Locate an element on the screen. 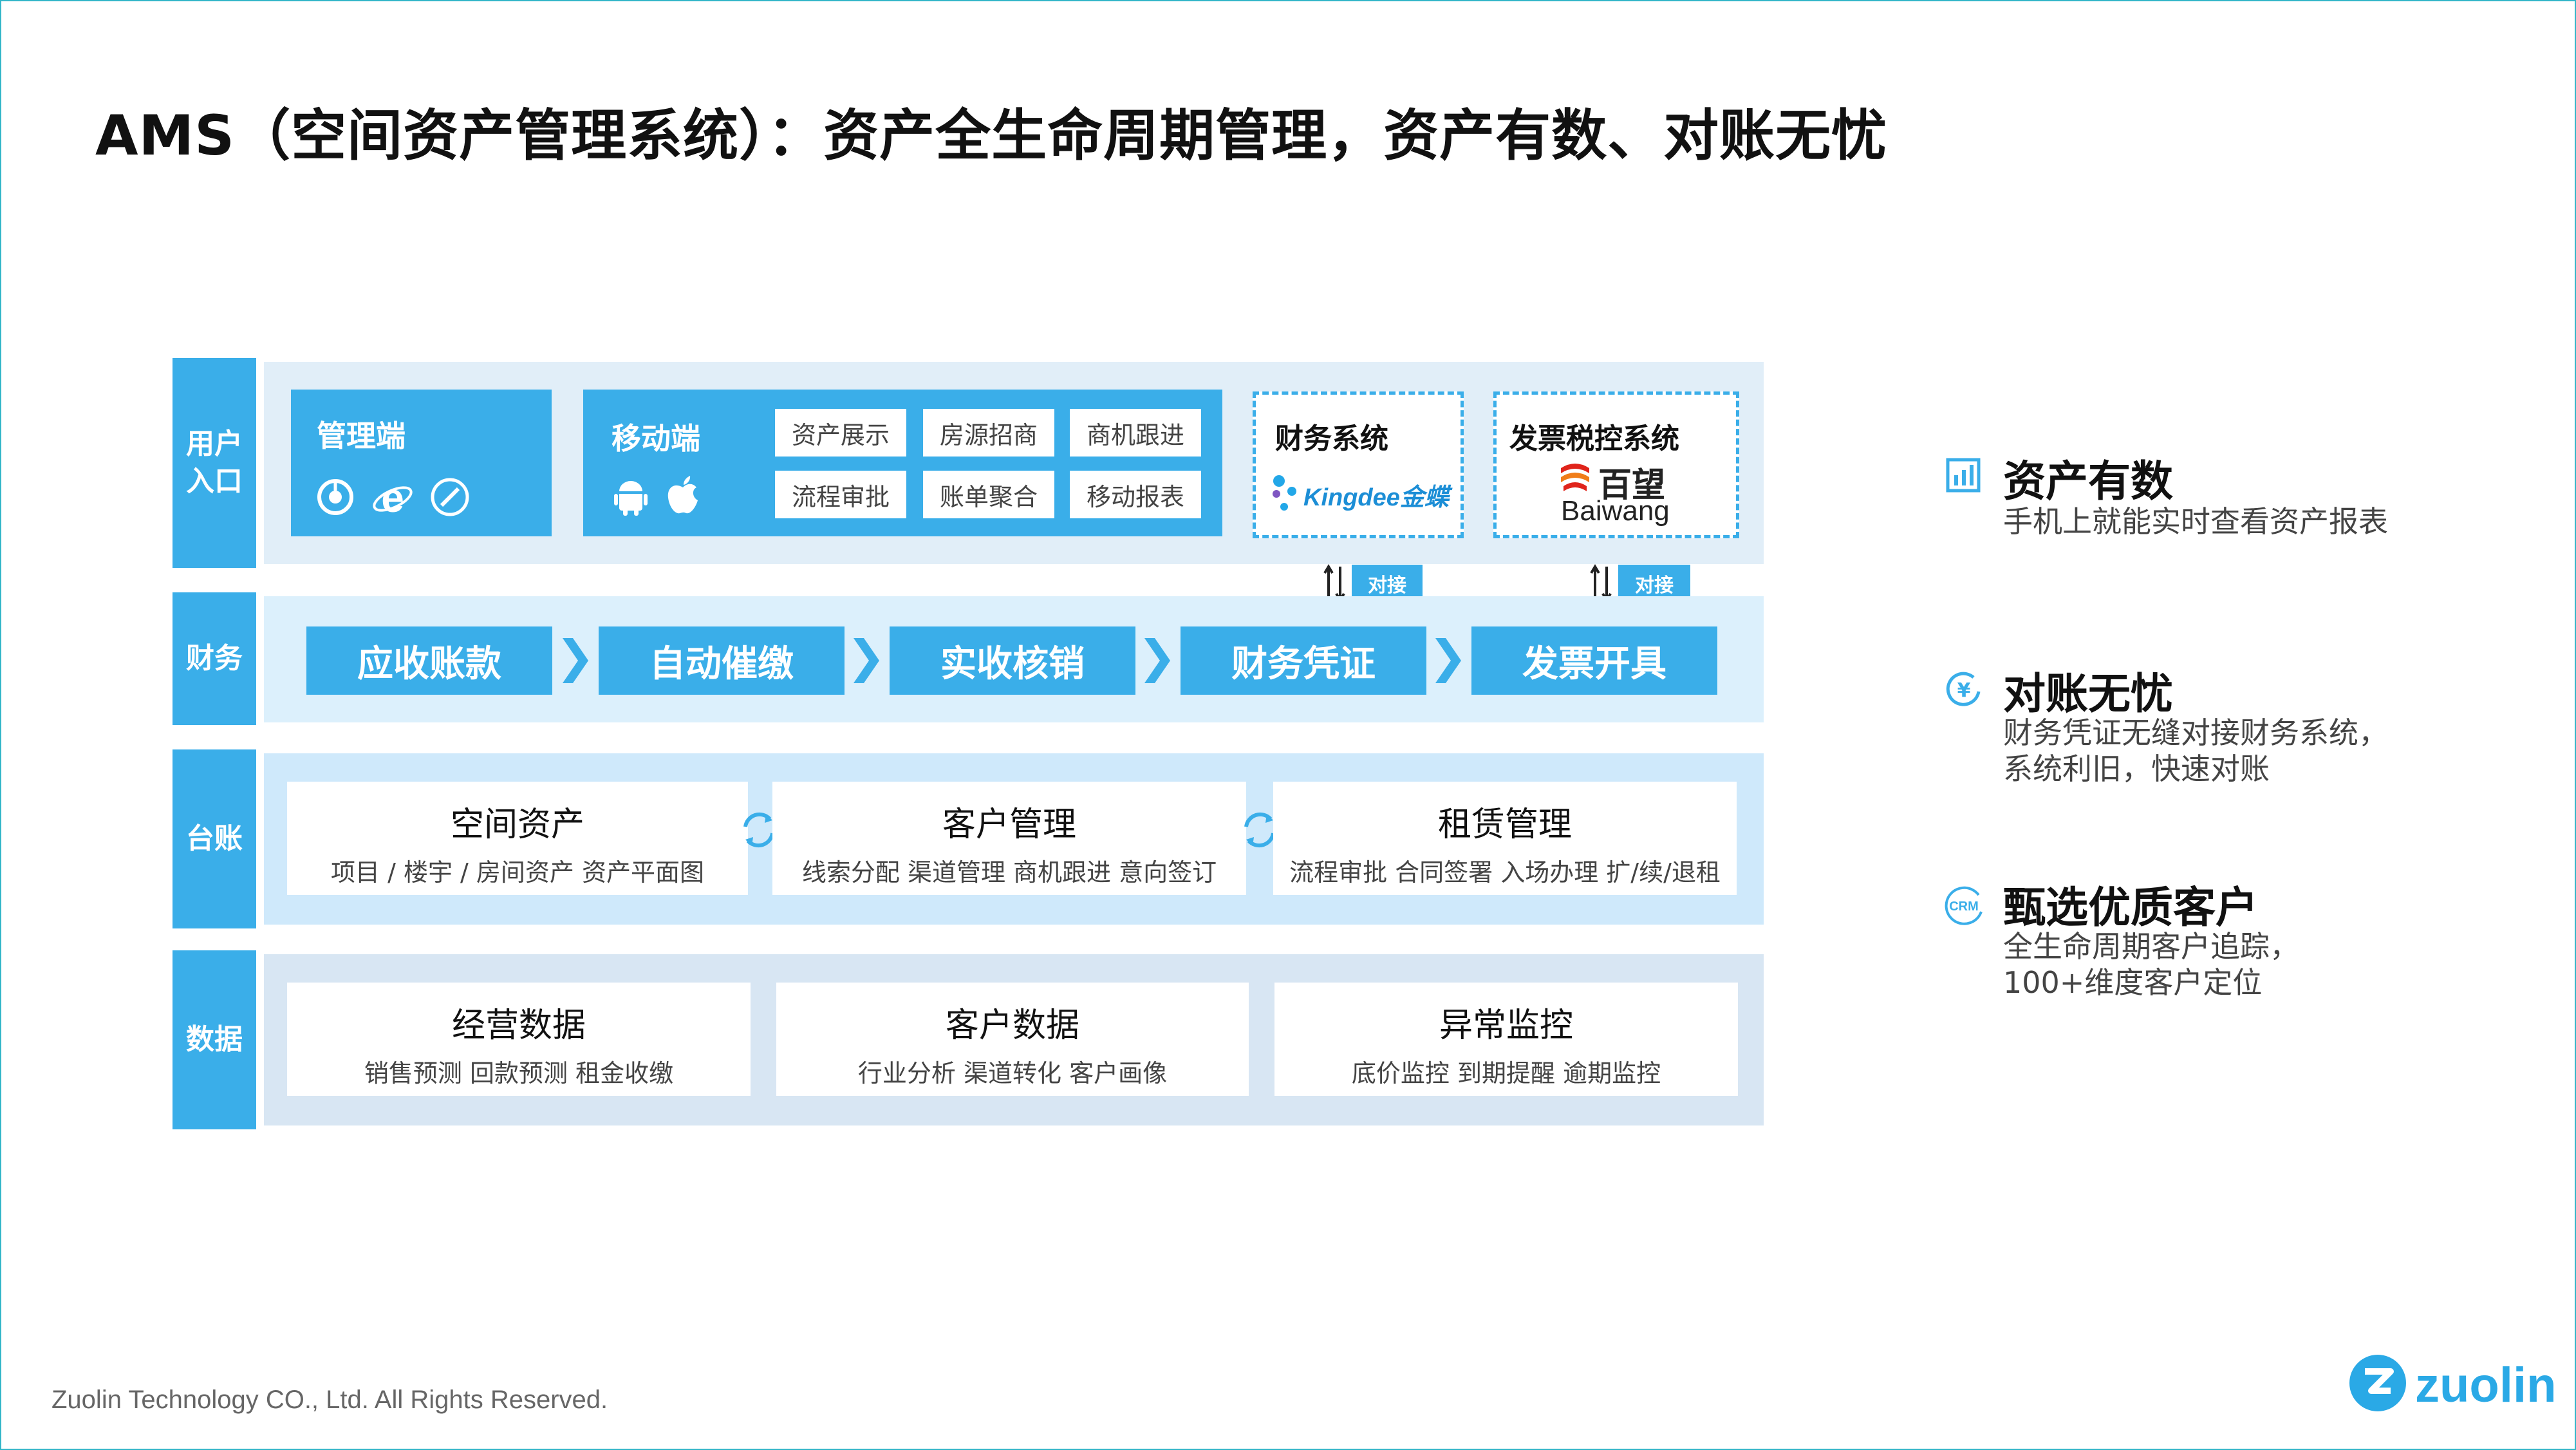 The width and height of the screenshot is (2576, 1450). data-card-operations: 经营数据 销售预测 回款预测 租金收缴 is located at coordinates (519, 1039).